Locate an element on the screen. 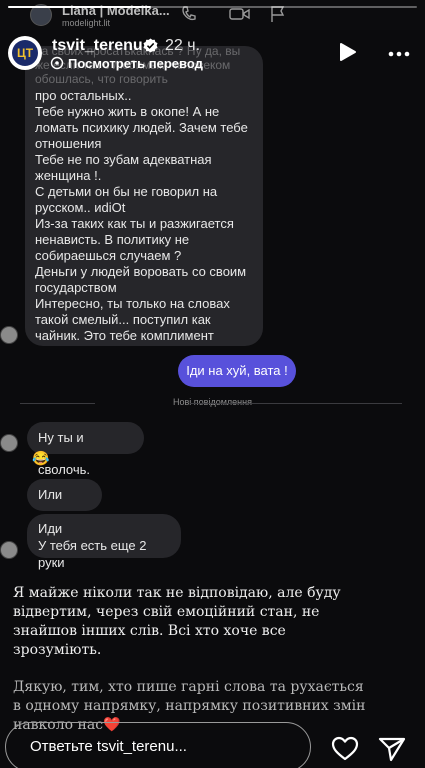 This screenshot has height=768, width=425. more-options-icon is located at coordinates (399, 54).